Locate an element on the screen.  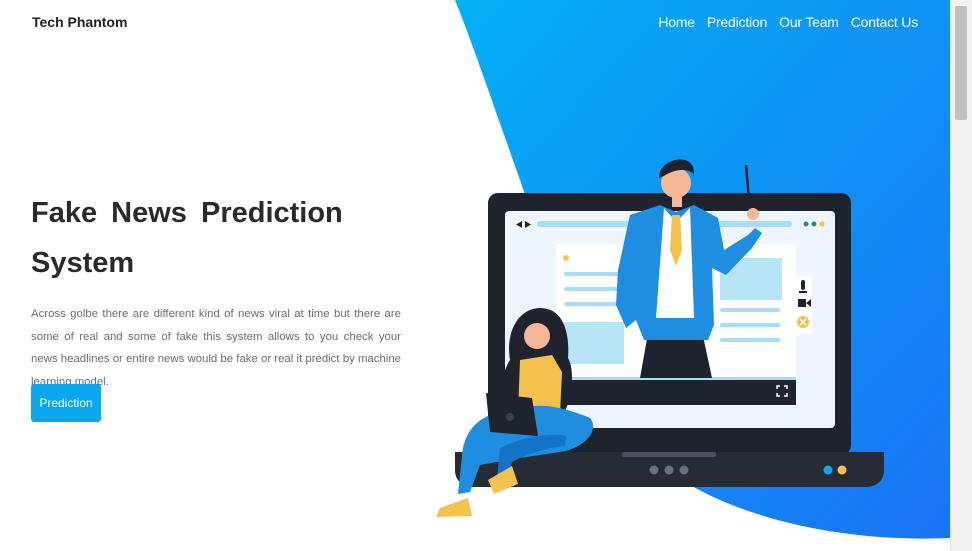
close-icon is located at coordinates (803, 322).